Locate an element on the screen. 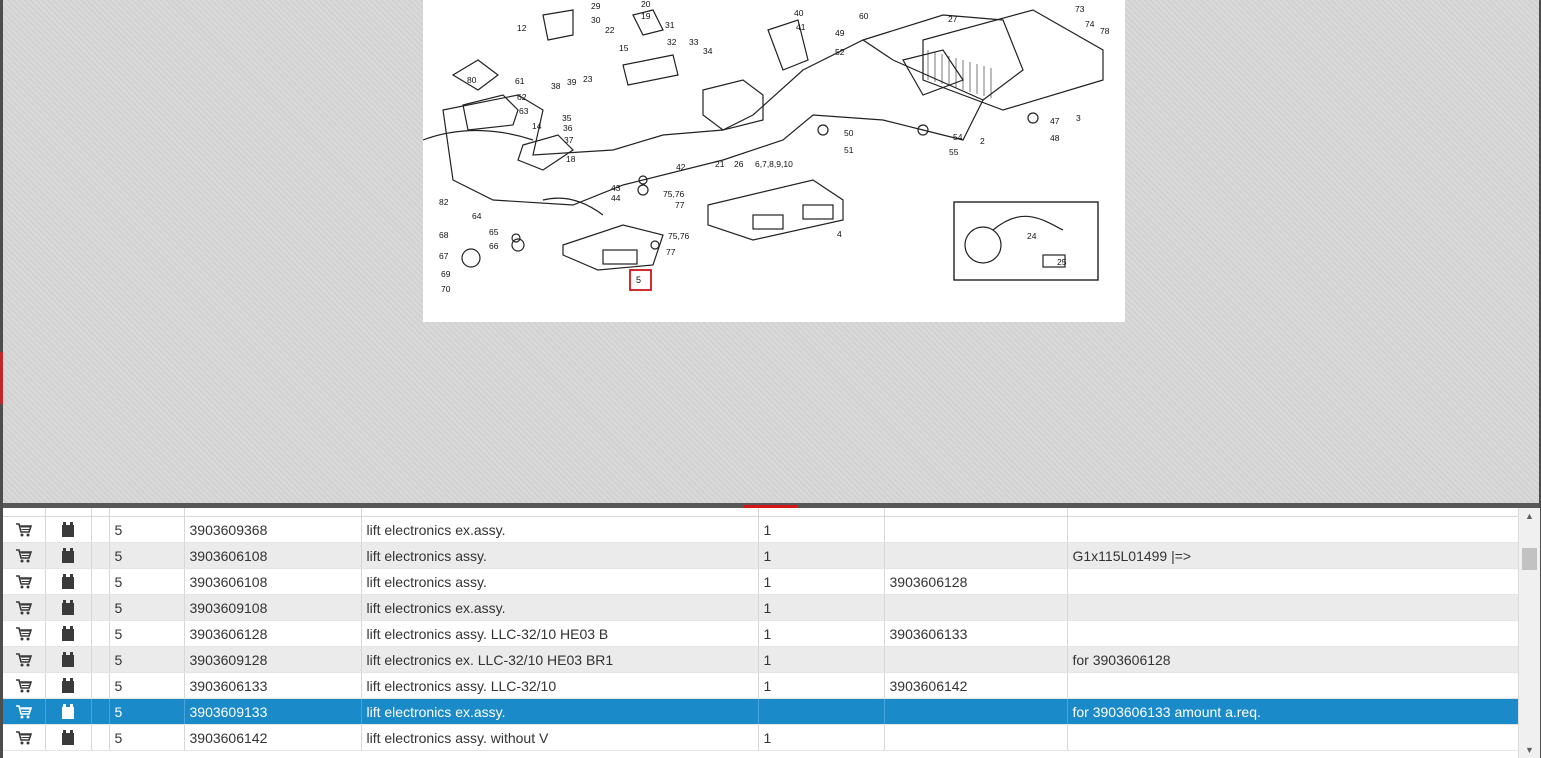 The width and height of the screenshot is (1541, 758). svg-text: 26 is located at coordinates (739, 164).